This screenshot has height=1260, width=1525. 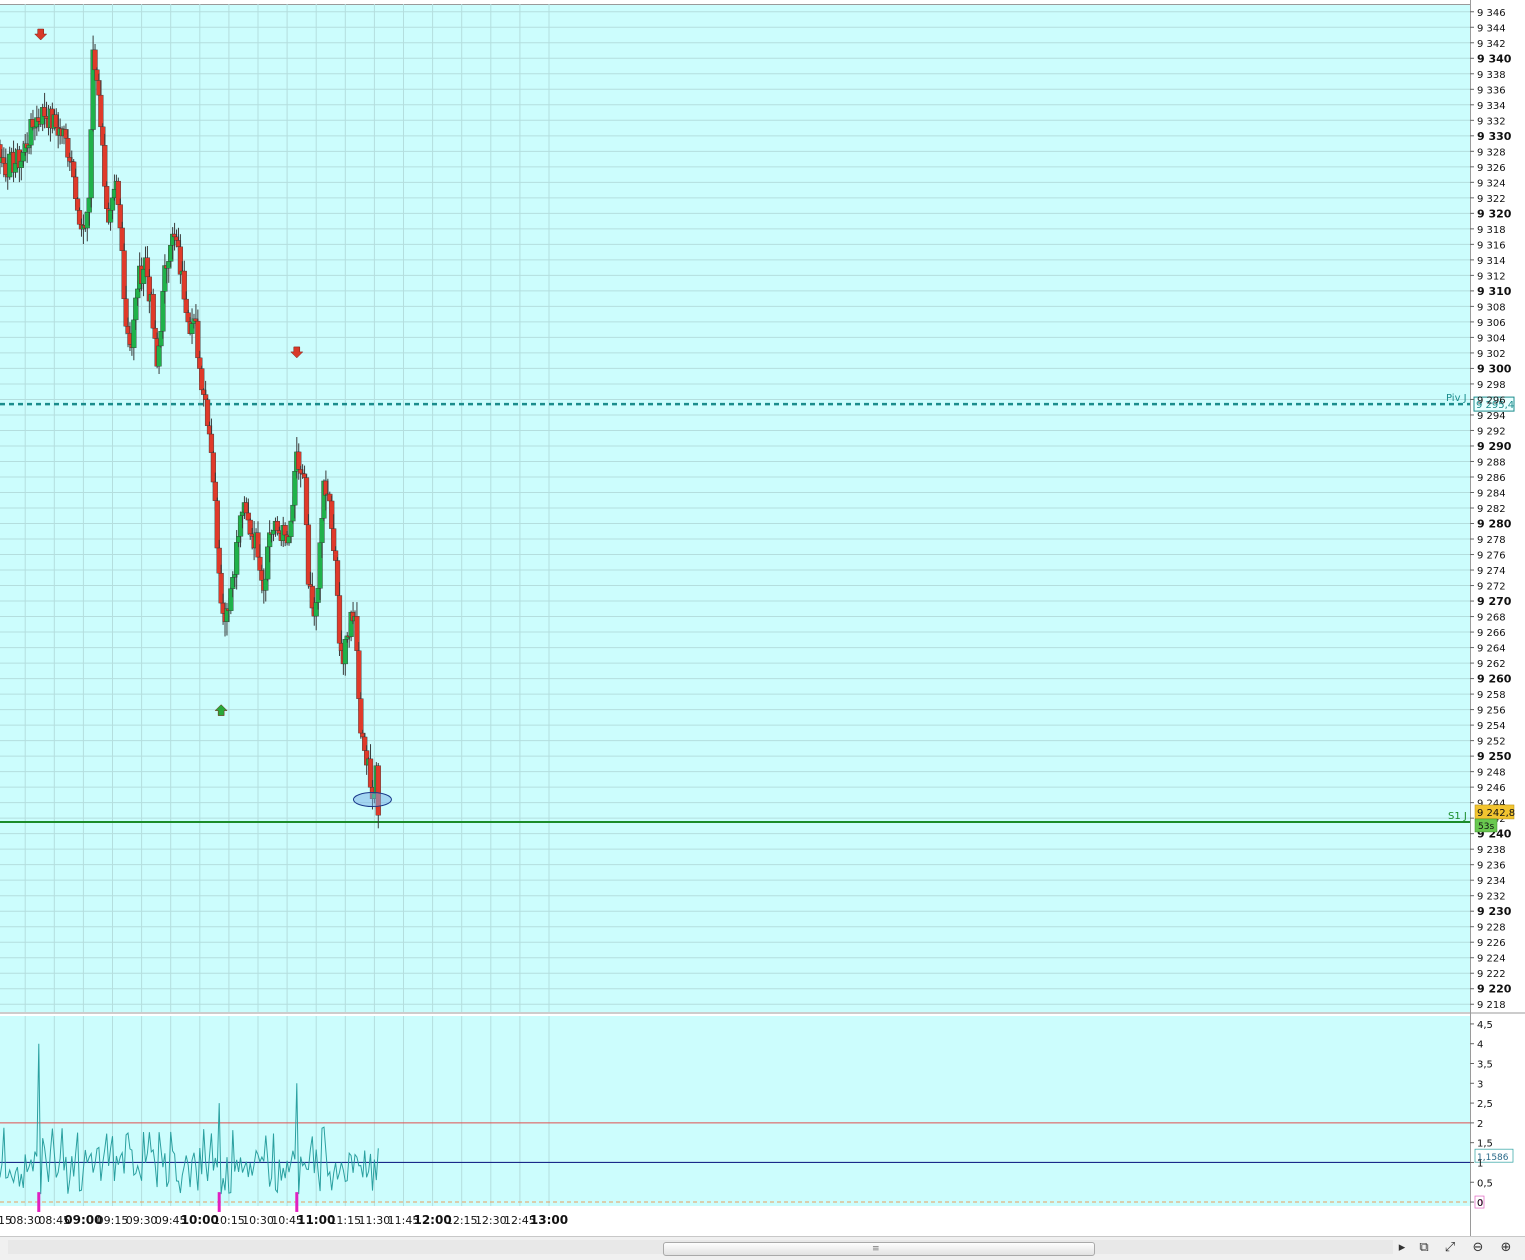 I want to click on price-tick-label: 9 336, so click(x=1491, y=90).